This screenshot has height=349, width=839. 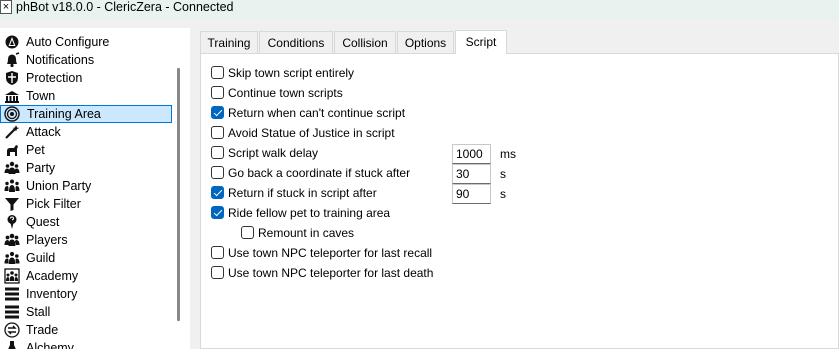 What do you see at coordinates (217, 72) in the screenshot?
I see `skip-town-script-checkbox` at bounding box center [217, 72].